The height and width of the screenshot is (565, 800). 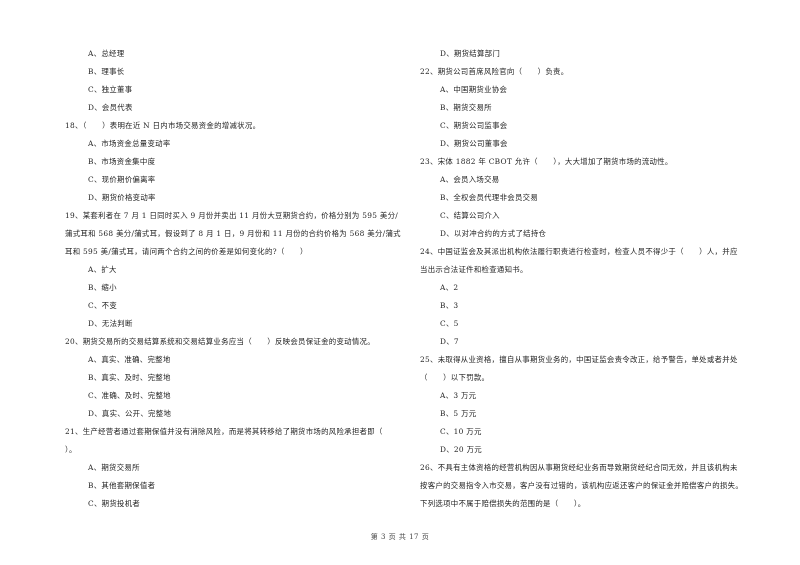 I want to click on option-line: C、期货公司监事会, so click(x=474, y=125).